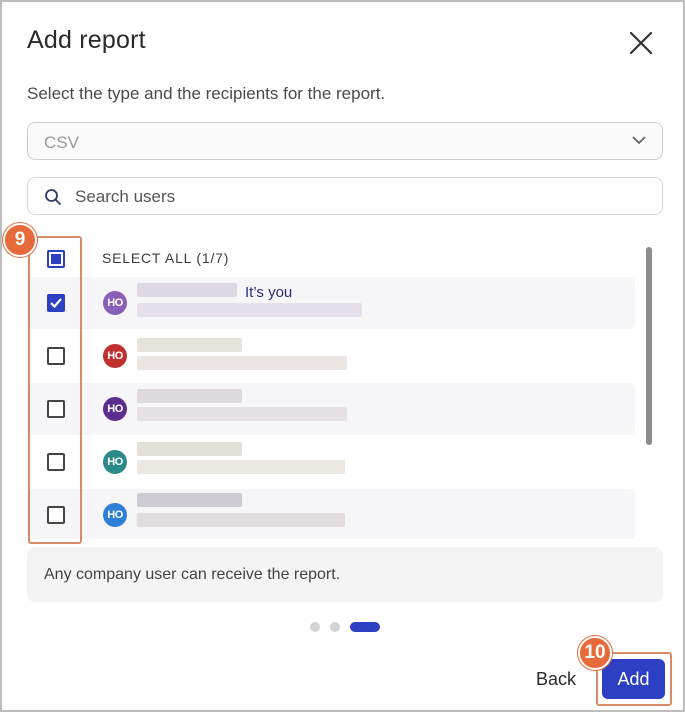 The height and width of the screenshot is (712, 685). Describe the element at coordinates (633, 679) in the screenshot. I see `add-button: Add` at that location.